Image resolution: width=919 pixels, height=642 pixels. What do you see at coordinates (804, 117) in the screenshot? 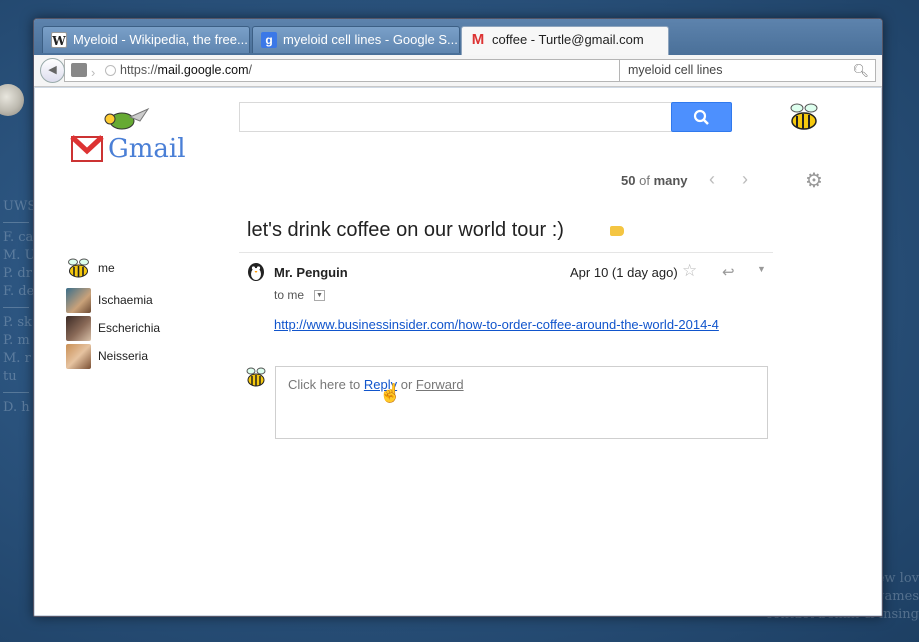
I see `account-avatar` at bounding box center [804, 117].